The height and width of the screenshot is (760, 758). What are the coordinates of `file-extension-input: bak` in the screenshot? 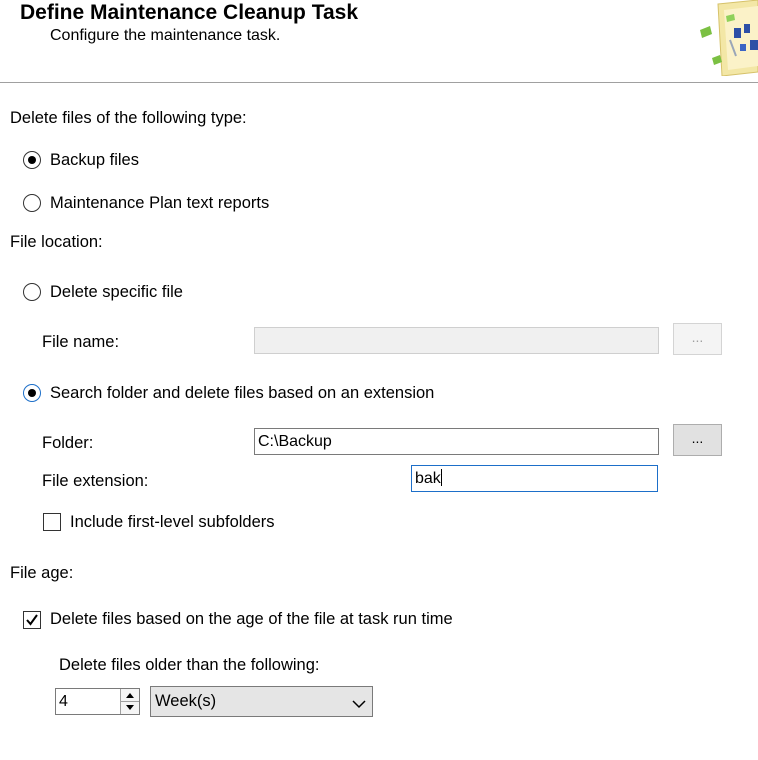 It's located at (534, 478).